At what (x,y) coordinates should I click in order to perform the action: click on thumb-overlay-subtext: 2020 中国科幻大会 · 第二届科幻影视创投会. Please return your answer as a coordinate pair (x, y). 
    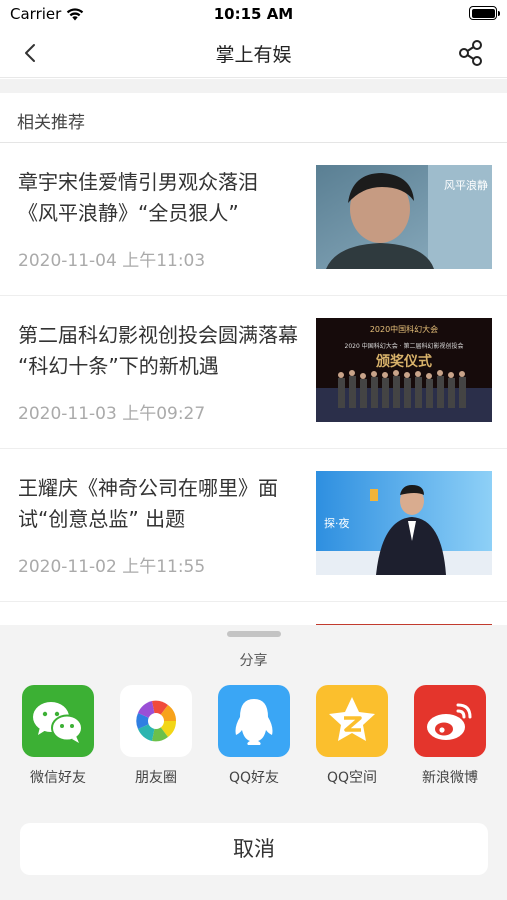
    Looking at the image, I should click on (404, 346).